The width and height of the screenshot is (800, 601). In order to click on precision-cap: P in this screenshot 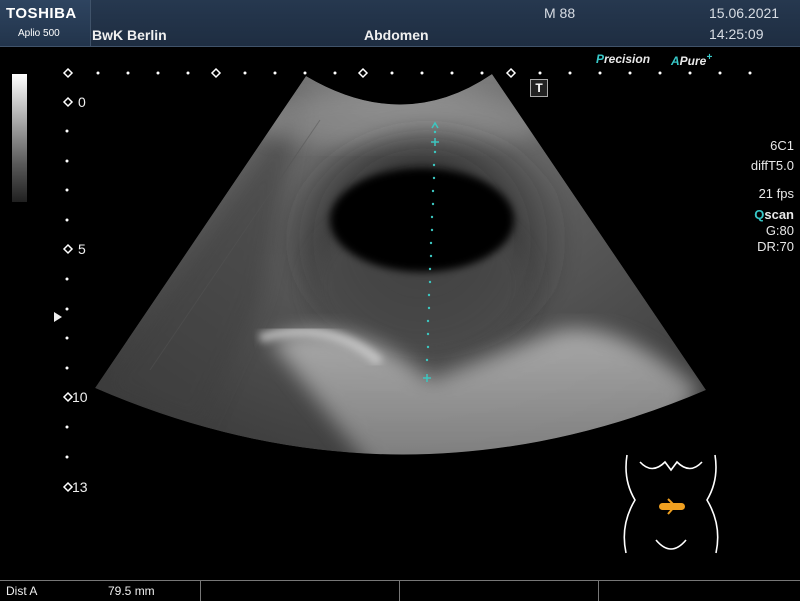, I will do `click(600, 59)`.